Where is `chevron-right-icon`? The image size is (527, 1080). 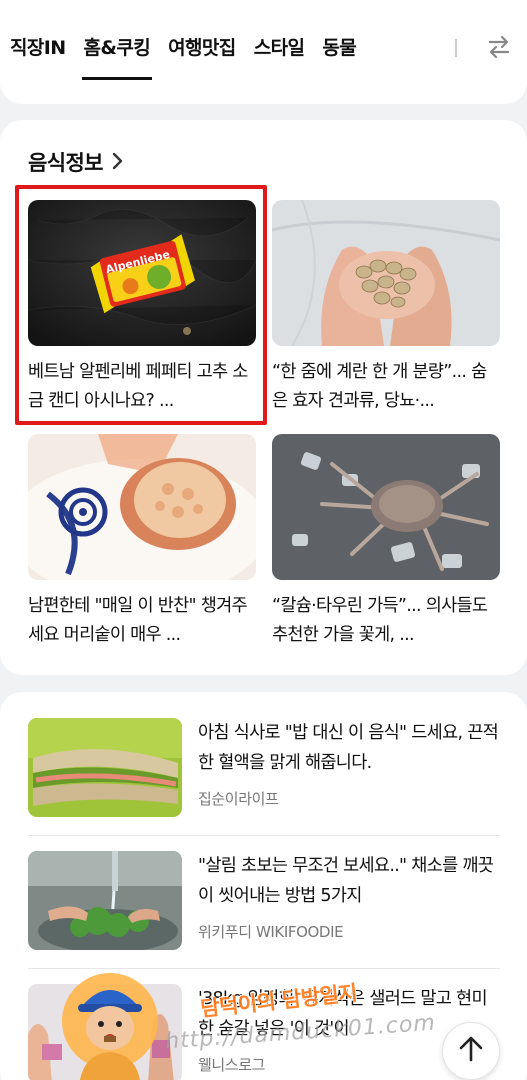
chevron-right-icon is located at coordinates (114, 162).